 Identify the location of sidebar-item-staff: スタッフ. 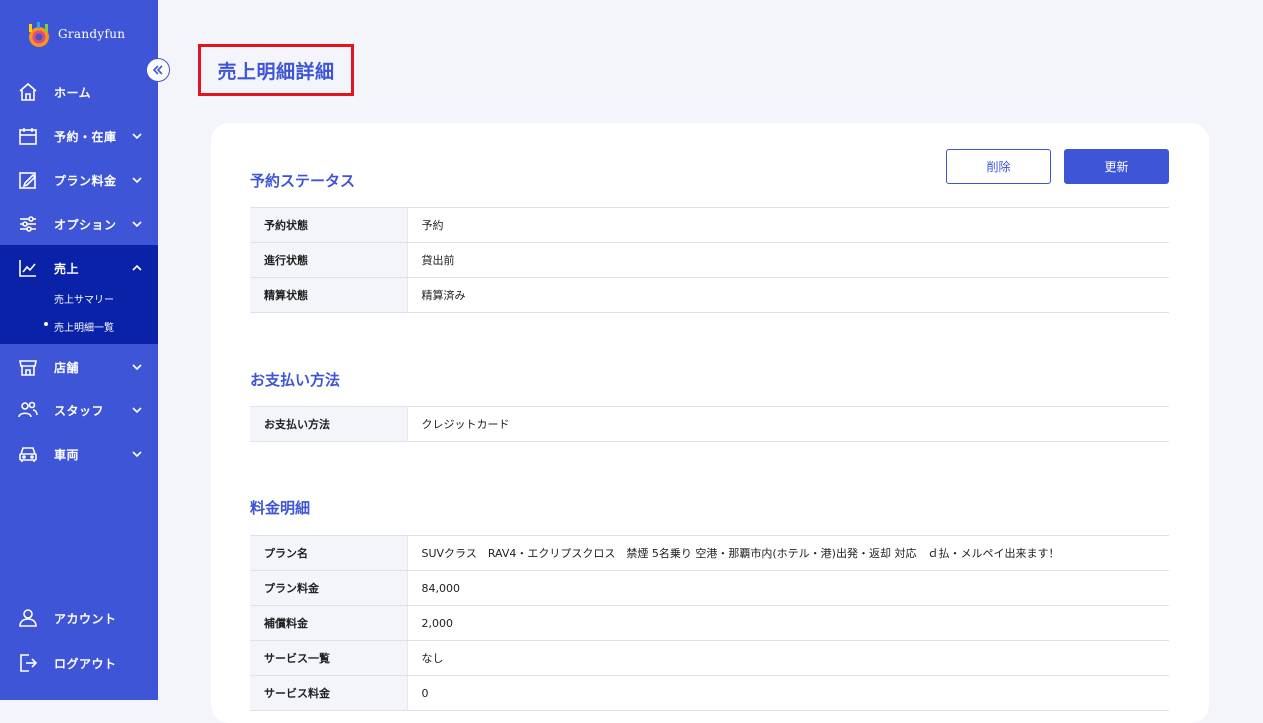
(79, 410).